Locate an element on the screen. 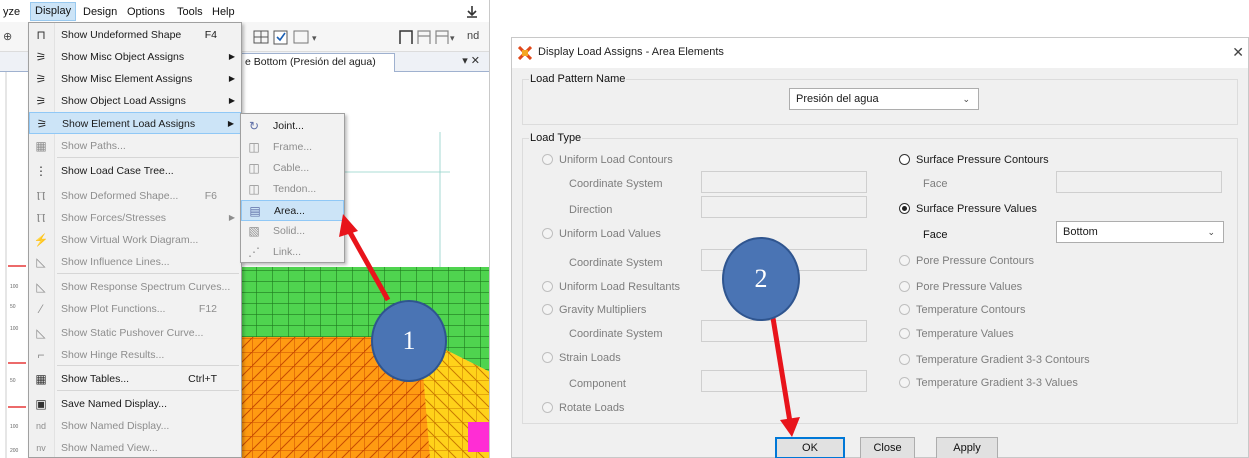 This screenshot has height=458, width=1249. misc-element-assigns-icon: ⚞ is located at coordinates (41, 79).